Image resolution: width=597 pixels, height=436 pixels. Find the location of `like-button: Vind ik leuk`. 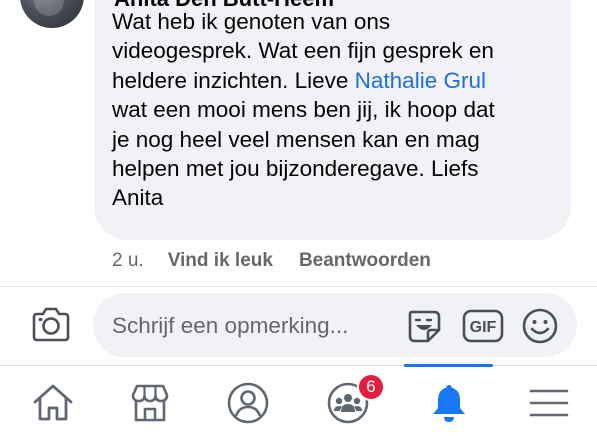

like-button: Vind ik leuk is located at coordinates (220, 261).